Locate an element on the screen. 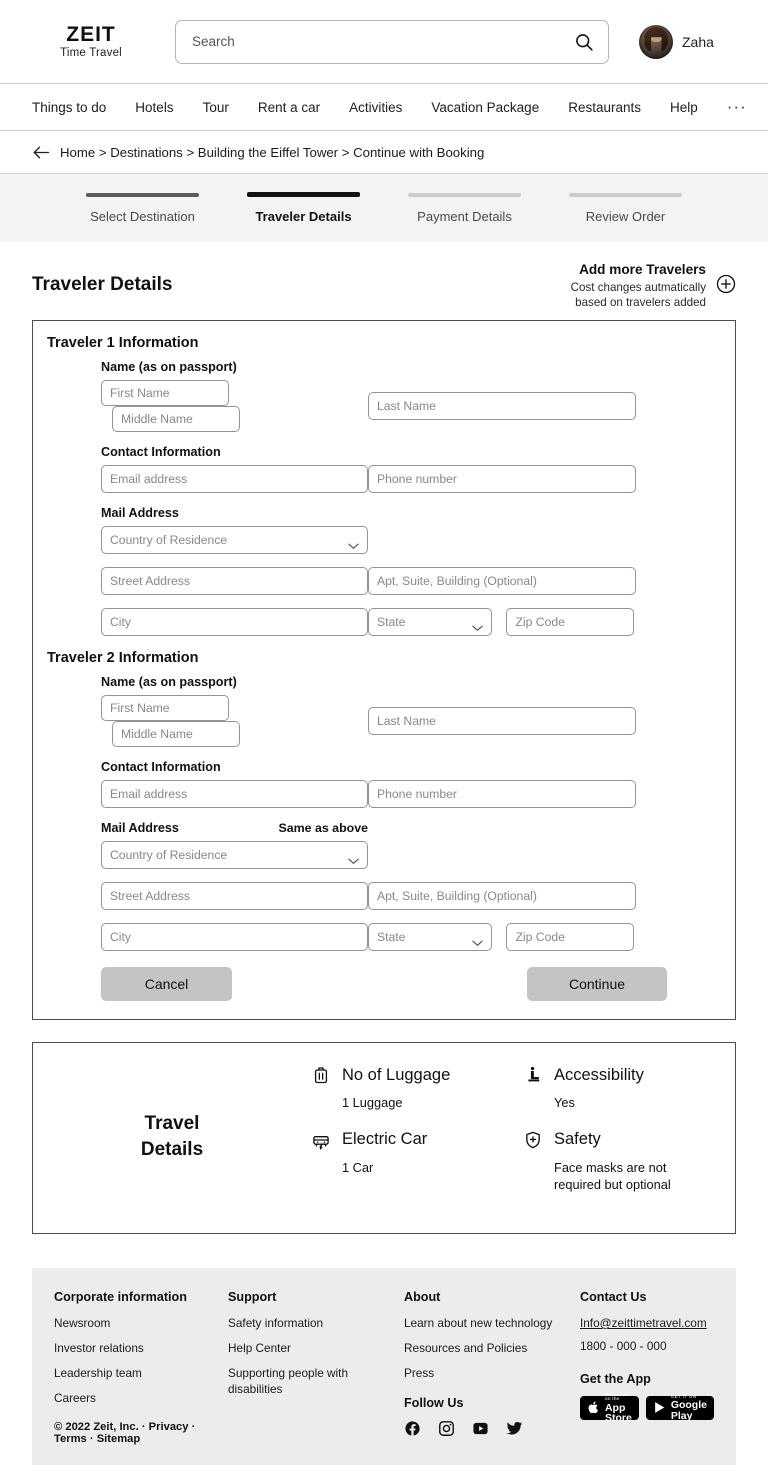 This screenshot has width=768, height=1465. avatar is located at coordinates (656, 41).